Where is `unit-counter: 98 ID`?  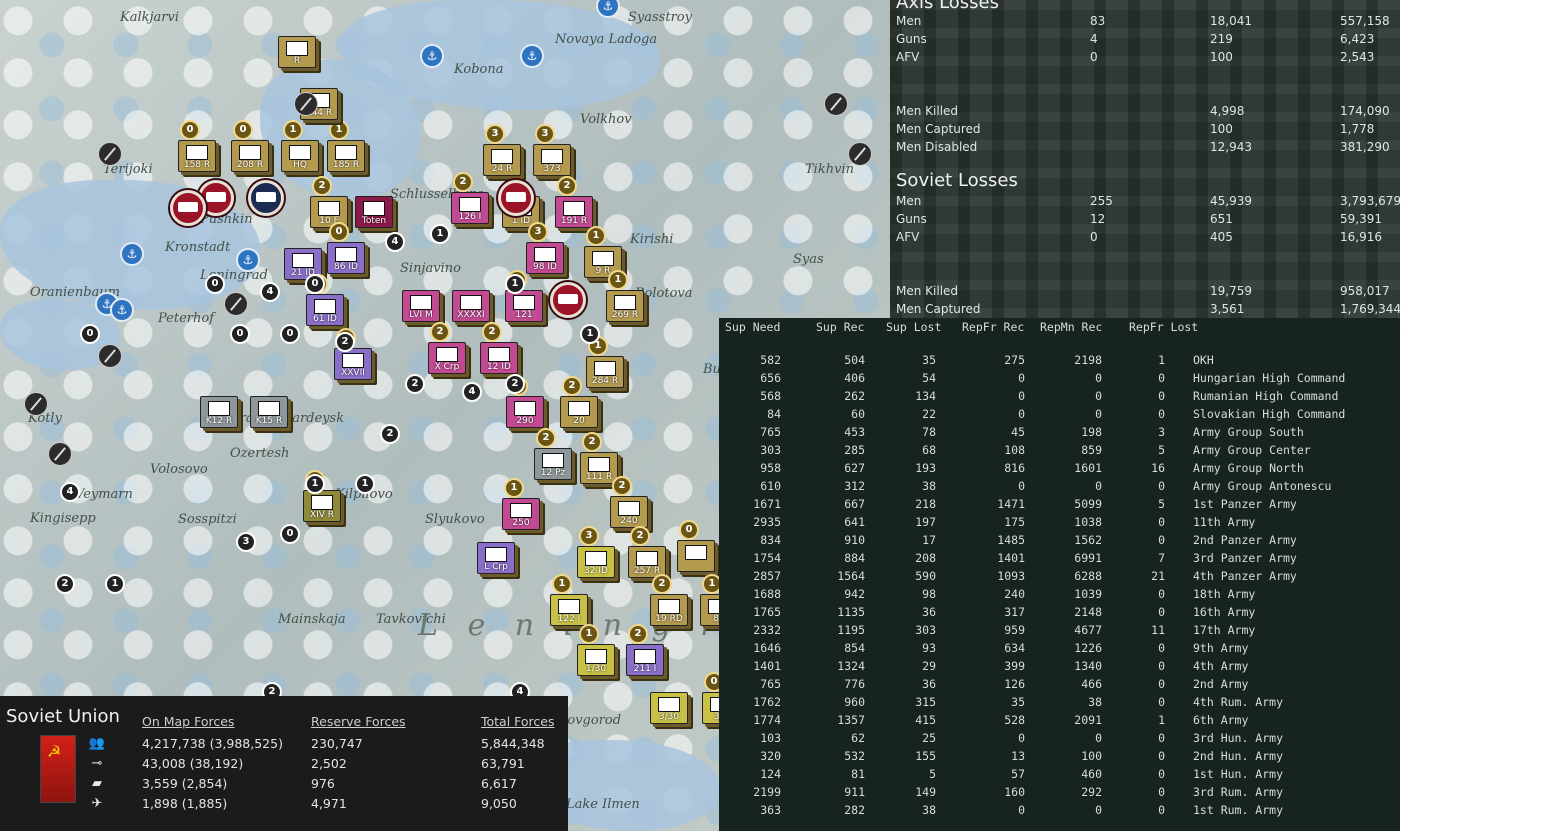 unit-counter: 98 ID is located at coordinates (545, 258).